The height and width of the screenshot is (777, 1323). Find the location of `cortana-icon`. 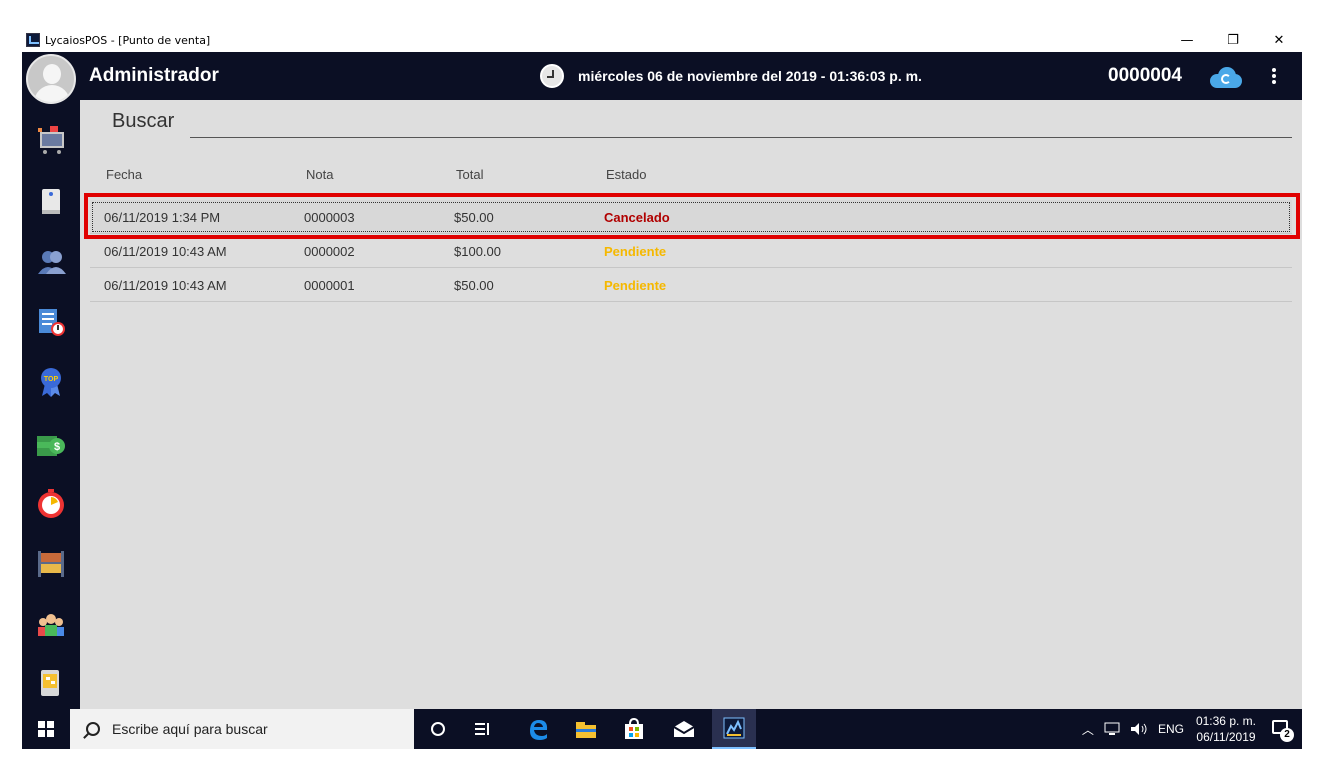

cortana-icon is located at coordinates (438, 729).